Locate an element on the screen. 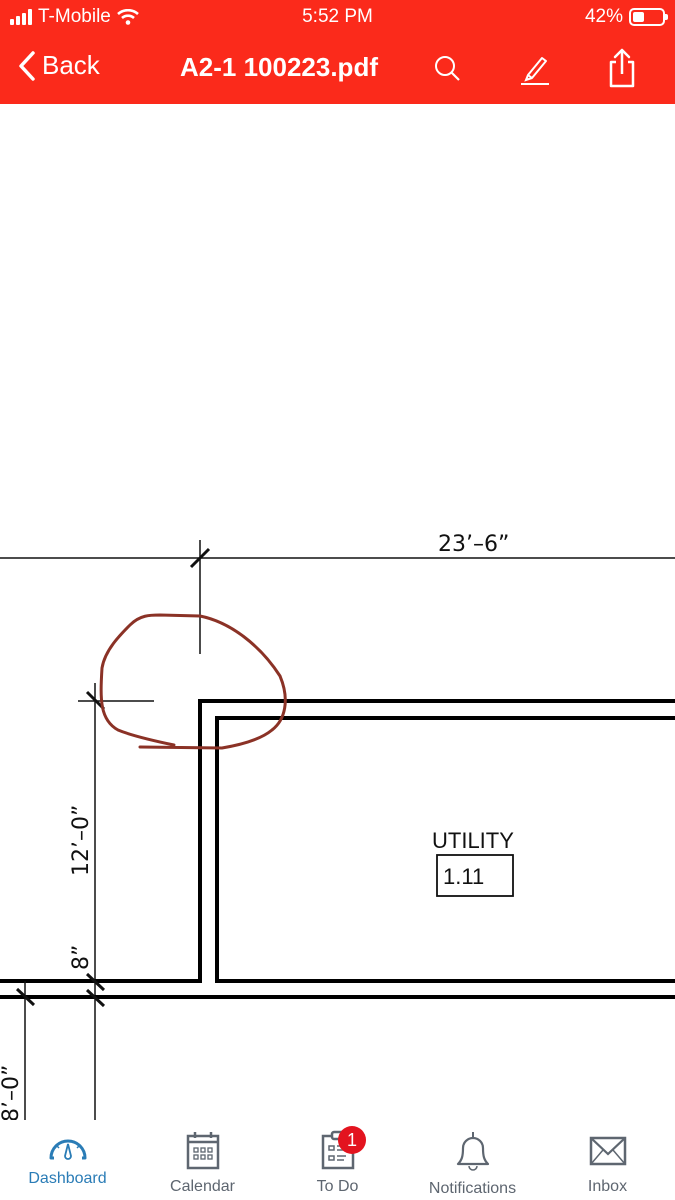 The height and width of the screenshot is (1200, 675). search-button is located at coordinates (448, 70).